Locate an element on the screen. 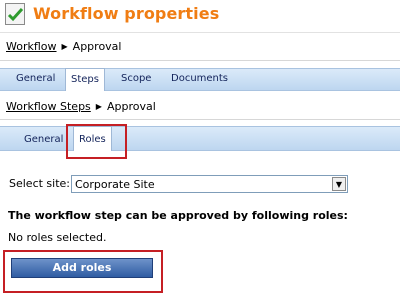  title-bar: Workflow properties is located at coordinates (200, 16).